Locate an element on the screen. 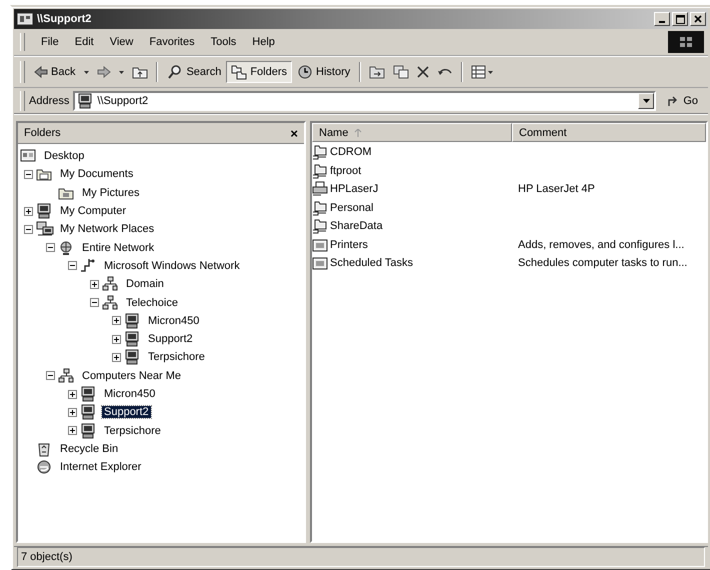 The height and width of the screenshot is (570, 710). pane-title: Folders is located at coordinates (42, 133).